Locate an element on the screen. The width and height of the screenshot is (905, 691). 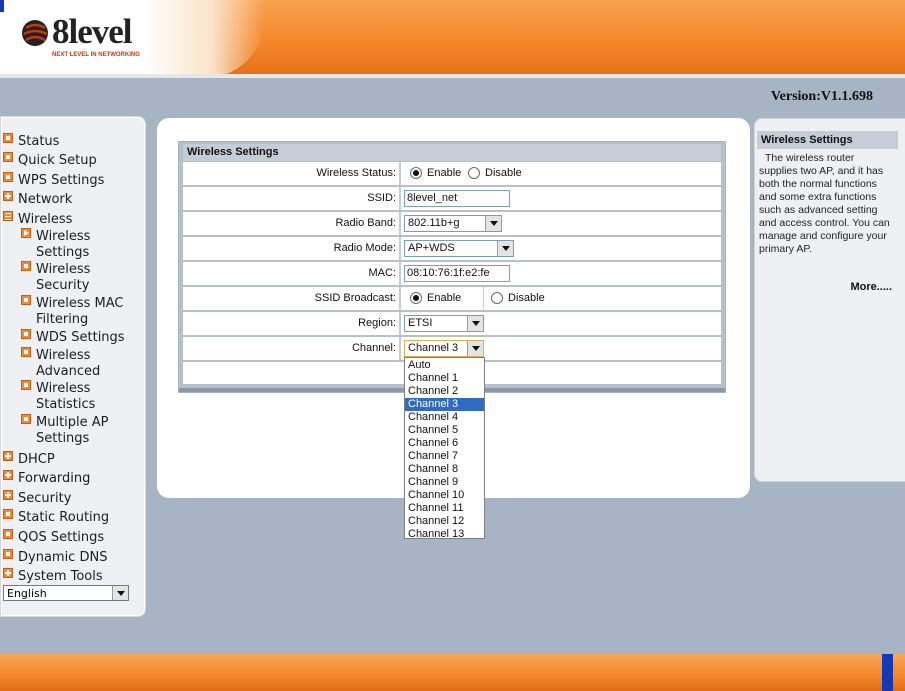
nav-forwarding: Forwarding is located at coordinates (46, 478).